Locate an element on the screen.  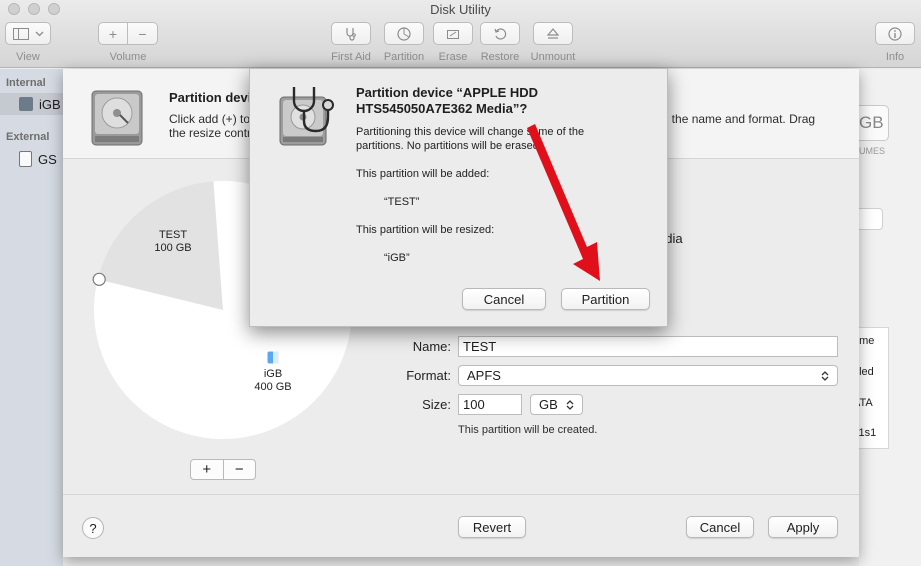
restore-label: Restore is located at coordinates (500, 57).